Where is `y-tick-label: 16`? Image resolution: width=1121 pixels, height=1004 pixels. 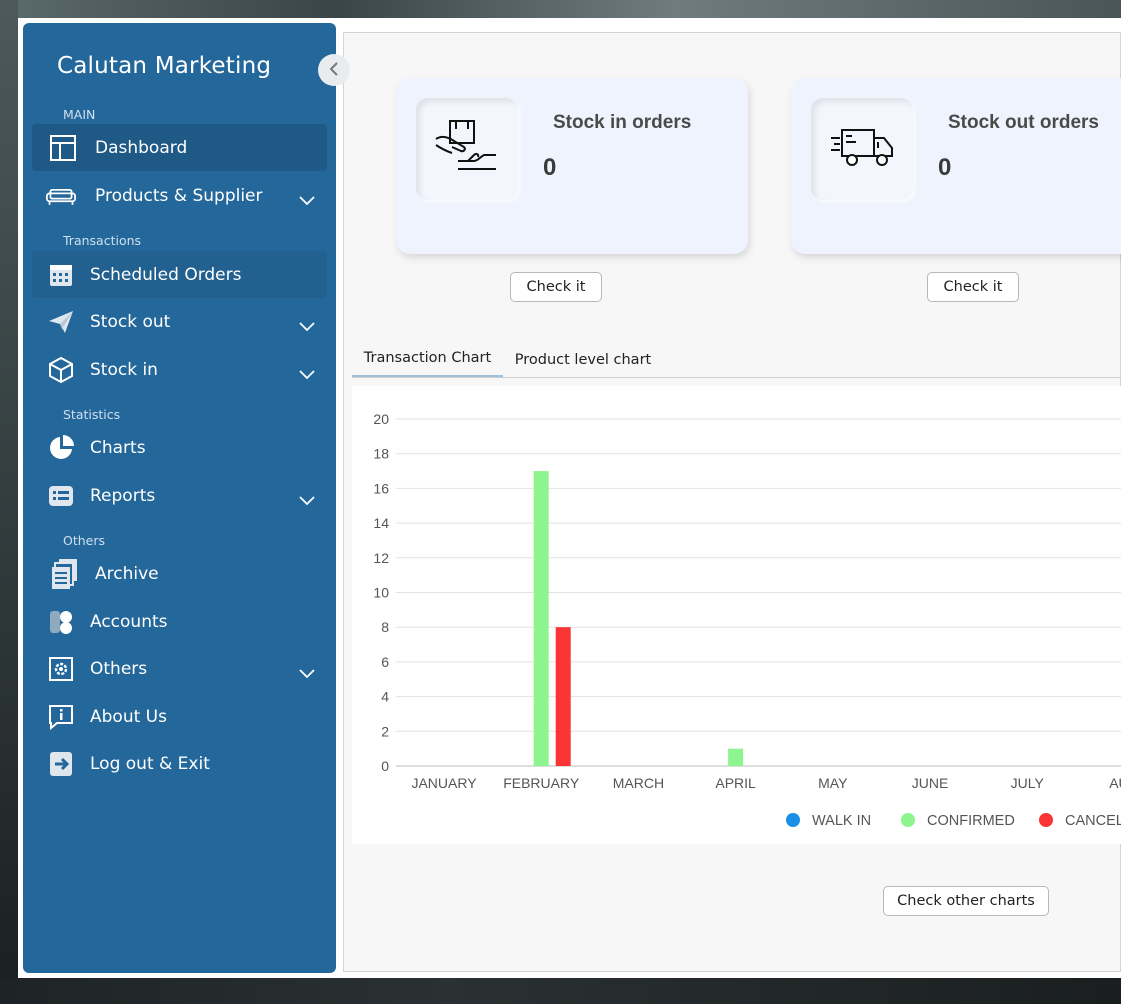
y-tick-label: 16 is located at coordinates (381, 488).